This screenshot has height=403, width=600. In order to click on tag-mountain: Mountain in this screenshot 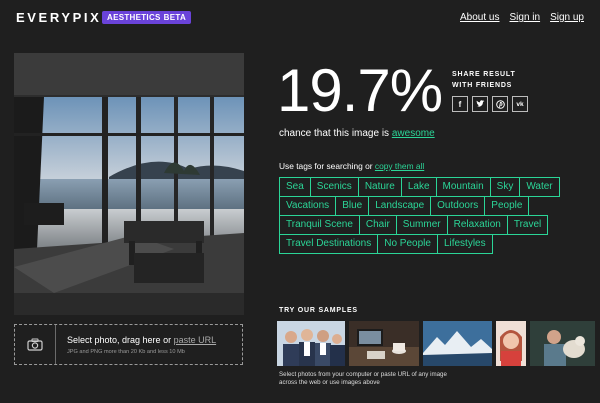, I will do `click(463, 187)`.